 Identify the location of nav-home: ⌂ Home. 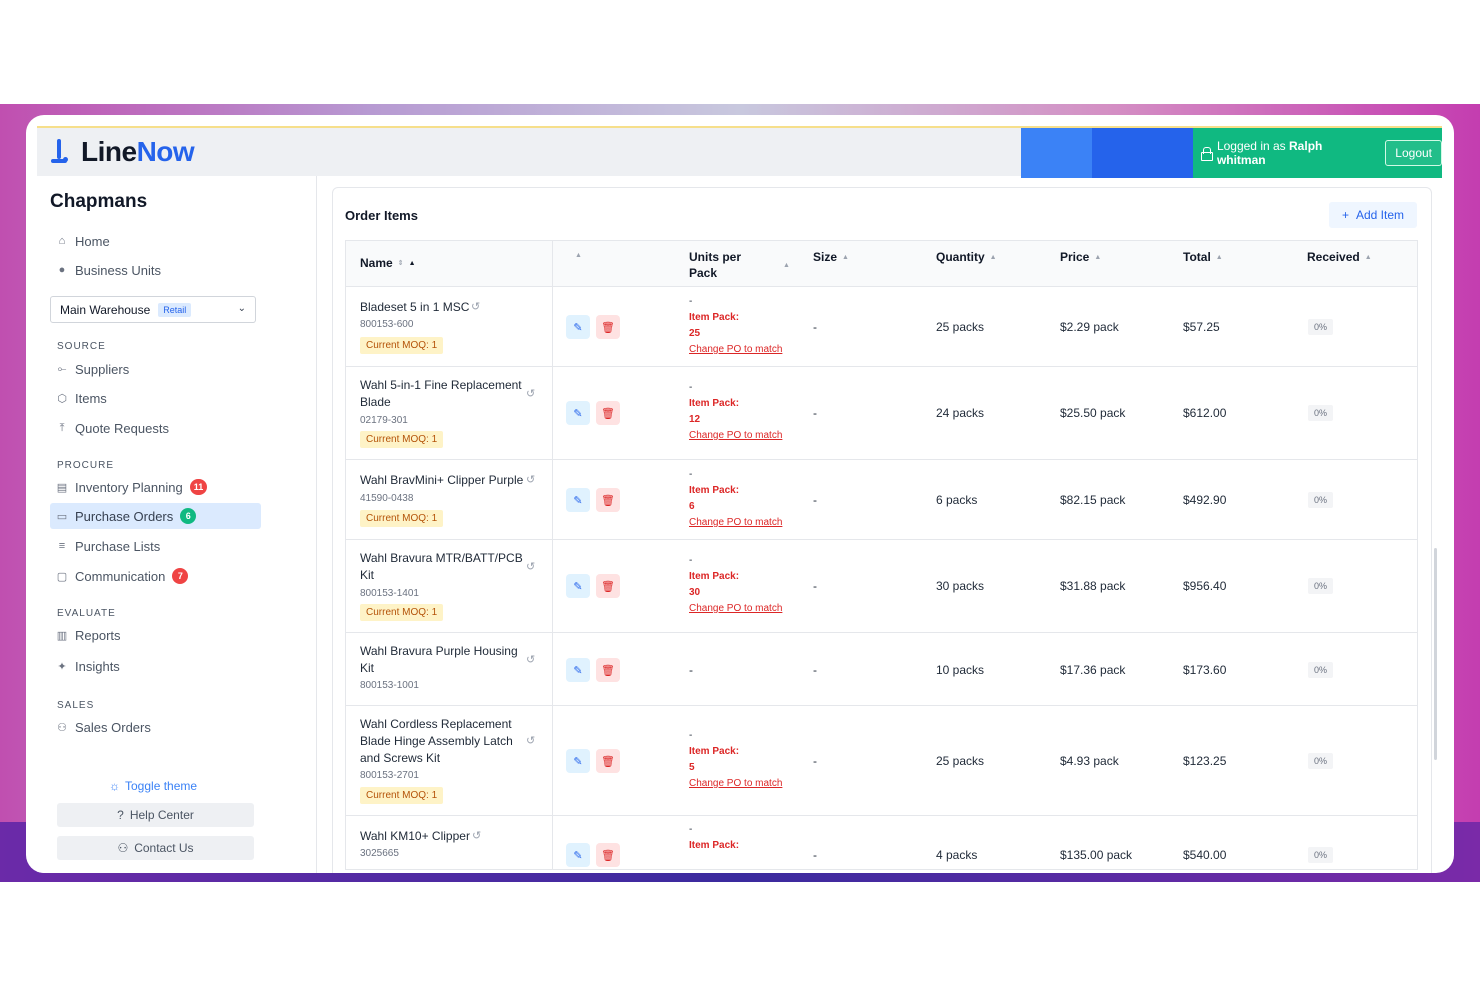
(155, 241).